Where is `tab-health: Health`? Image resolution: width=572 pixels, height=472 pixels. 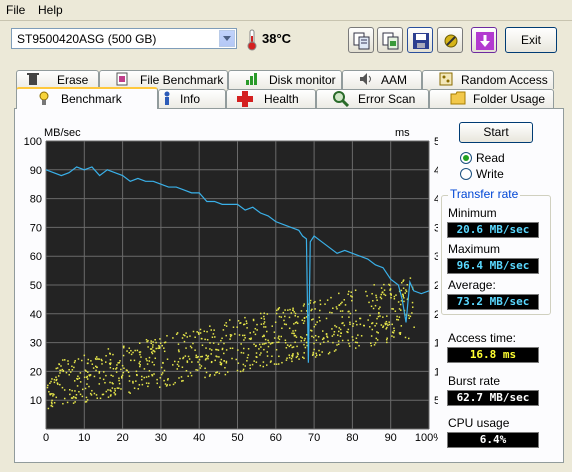
tab-health: Health is located at coordinates (271, 98).